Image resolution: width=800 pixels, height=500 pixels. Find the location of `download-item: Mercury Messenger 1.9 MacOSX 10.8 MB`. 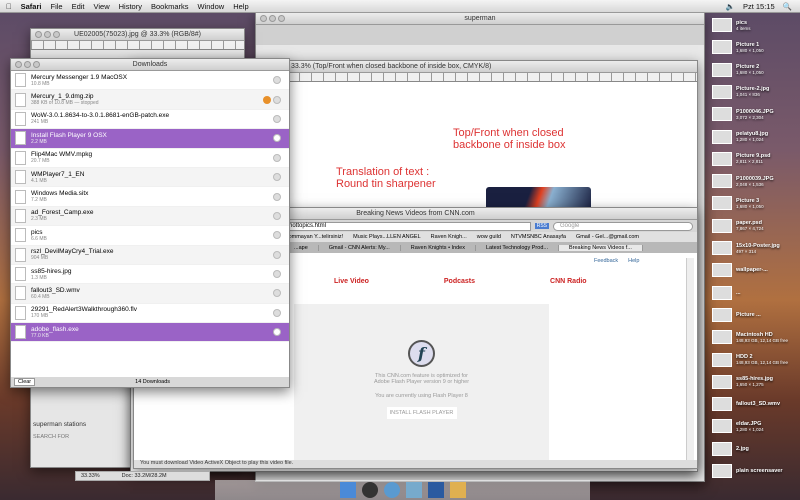

download-item: Mercury Messenger 1.9 MacOSX 10.8 MB is located at coordinates (150, 81).